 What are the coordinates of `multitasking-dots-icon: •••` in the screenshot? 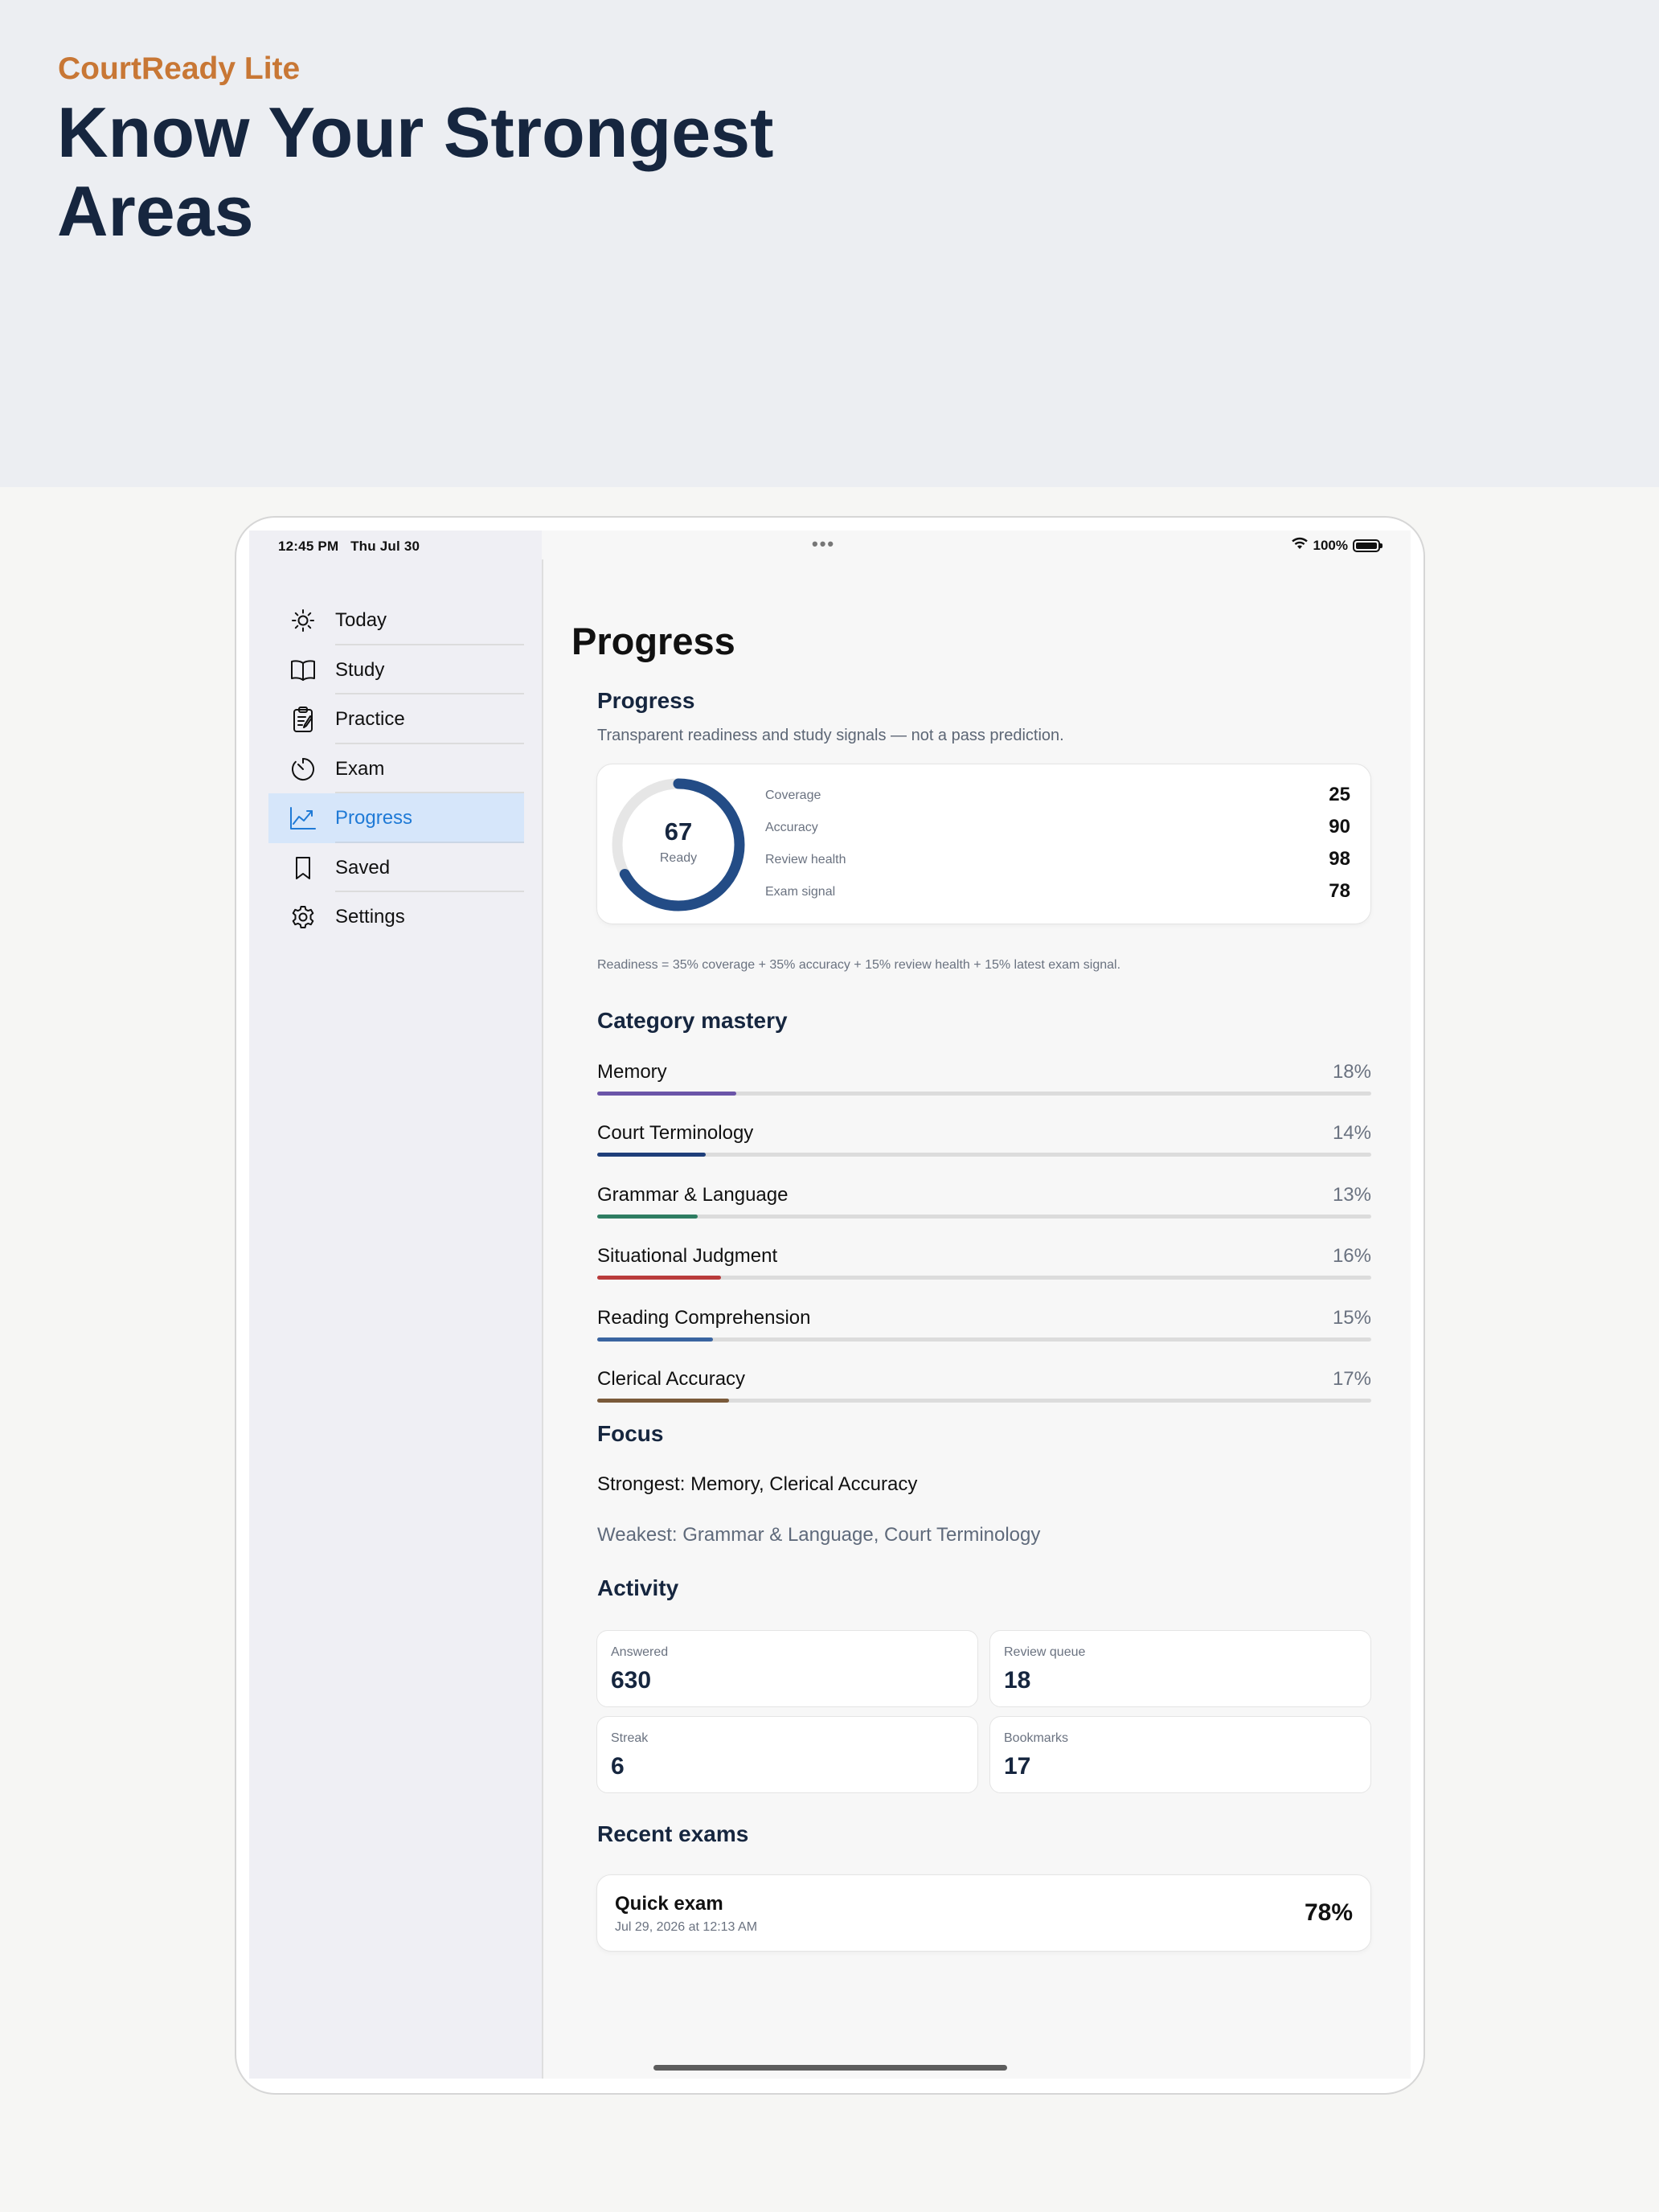 It's located at (823, 544).